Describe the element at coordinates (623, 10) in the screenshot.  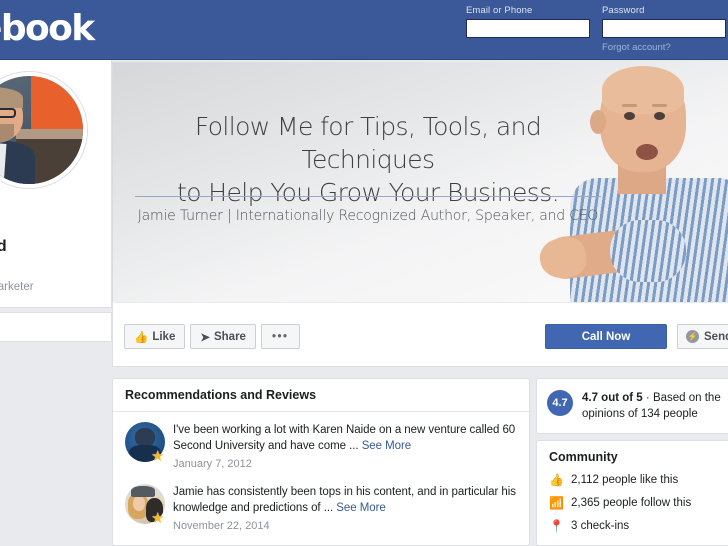
I see `password-field-label: Password` at that location.